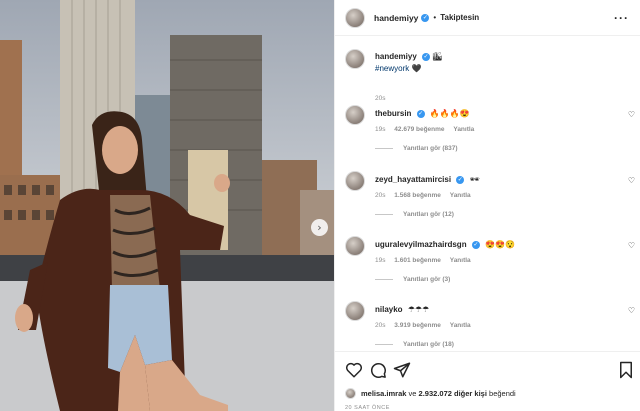 The image size is (640, 411). I want to click on comment-line: nilayko ☂☂☂, so click(402, 309).